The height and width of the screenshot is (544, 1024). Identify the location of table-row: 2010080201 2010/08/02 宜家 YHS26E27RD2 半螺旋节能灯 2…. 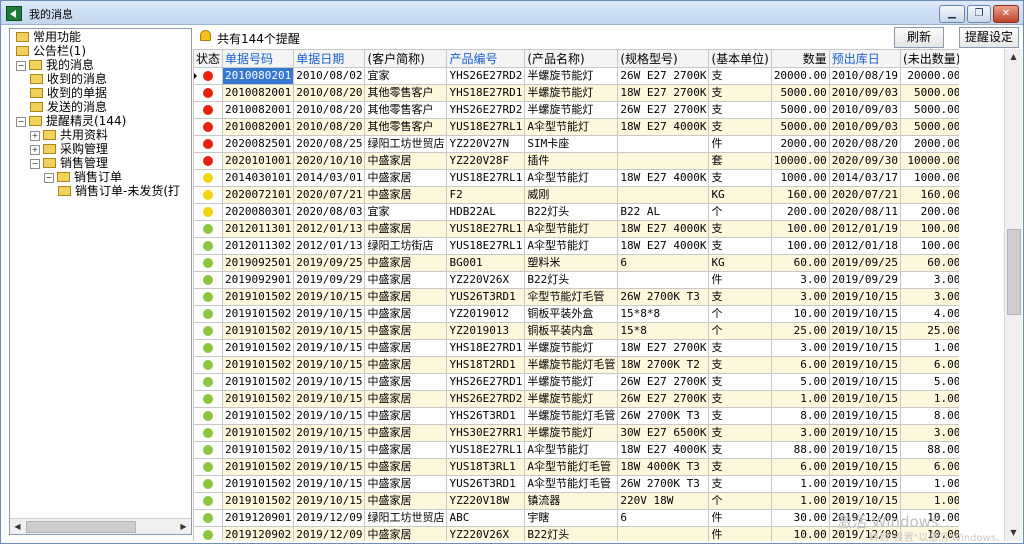
(576, 76).